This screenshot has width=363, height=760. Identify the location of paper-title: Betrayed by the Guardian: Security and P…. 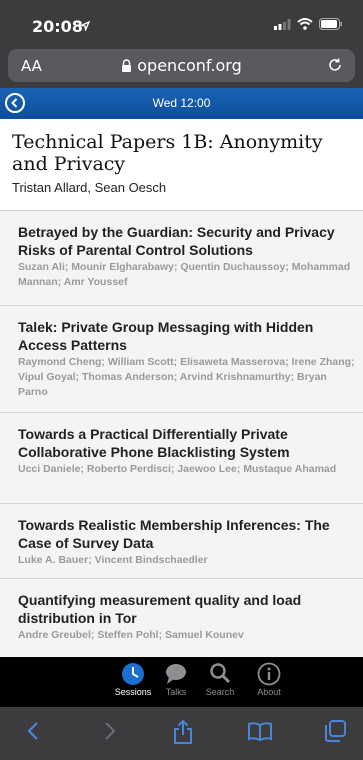
(176, 241).